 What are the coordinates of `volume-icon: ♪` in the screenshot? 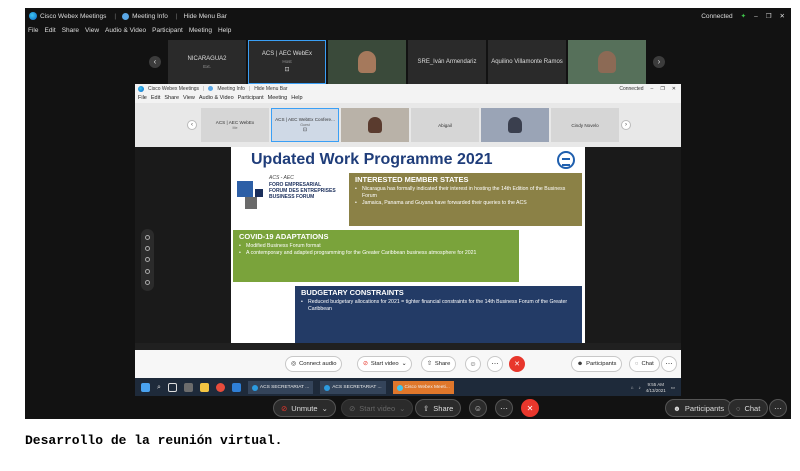 It's located at (639, 387).